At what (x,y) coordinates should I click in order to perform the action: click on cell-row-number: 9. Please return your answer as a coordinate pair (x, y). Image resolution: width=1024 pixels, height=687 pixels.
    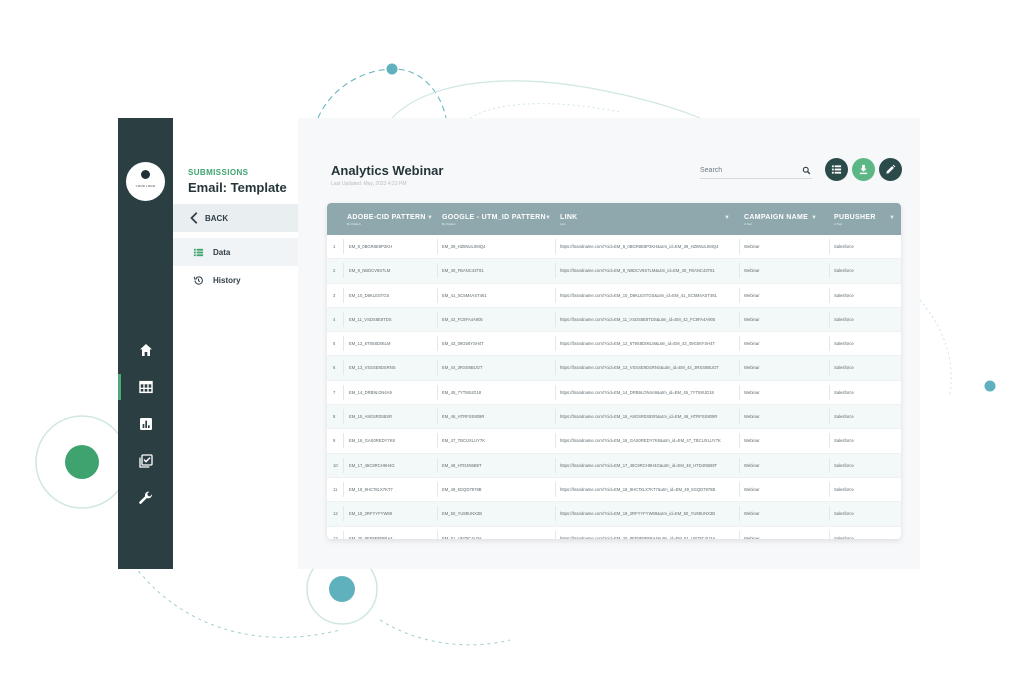
    Looking at the image, I should click on (334, 441).